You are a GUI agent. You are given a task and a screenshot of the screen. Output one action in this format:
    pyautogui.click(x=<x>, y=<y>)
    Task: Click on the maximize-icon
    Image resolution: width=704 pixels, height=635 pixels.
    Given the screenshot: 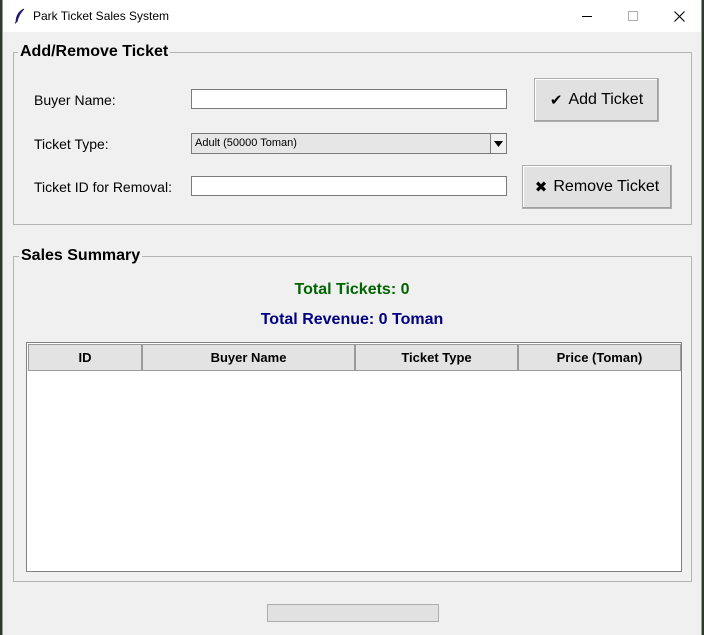 What is the action you would take?
    pyautogui.click(x=633, y=16)
    